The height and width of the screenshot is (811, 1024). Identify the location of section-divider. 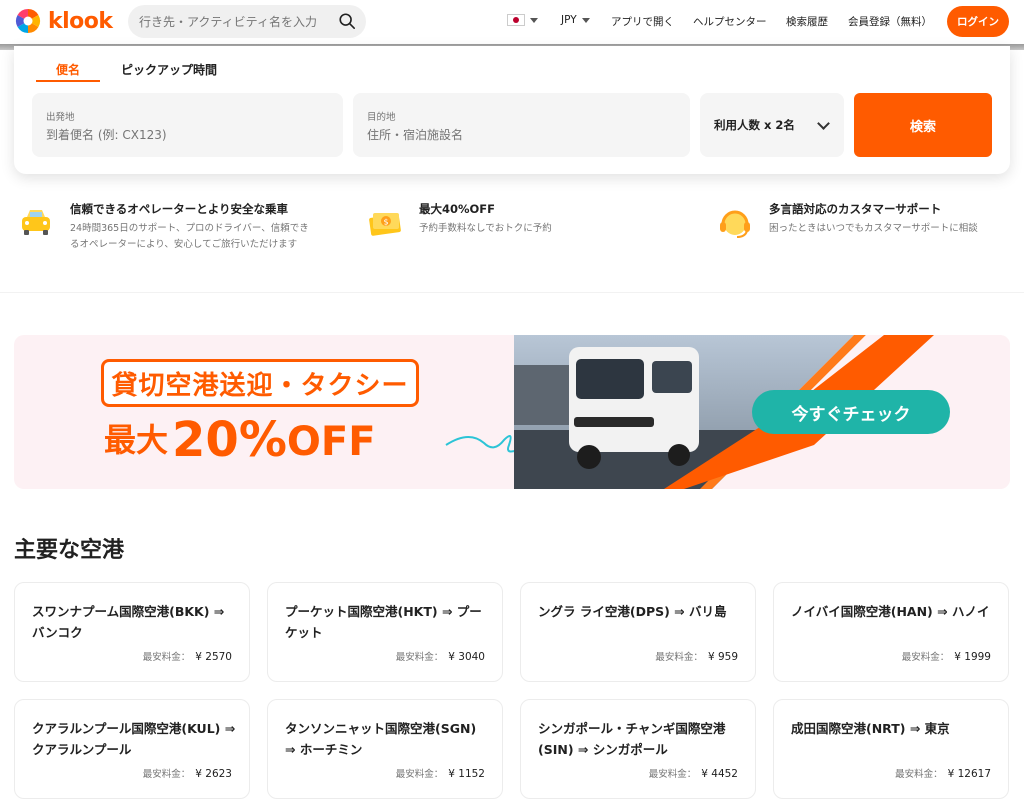
(512, 292).